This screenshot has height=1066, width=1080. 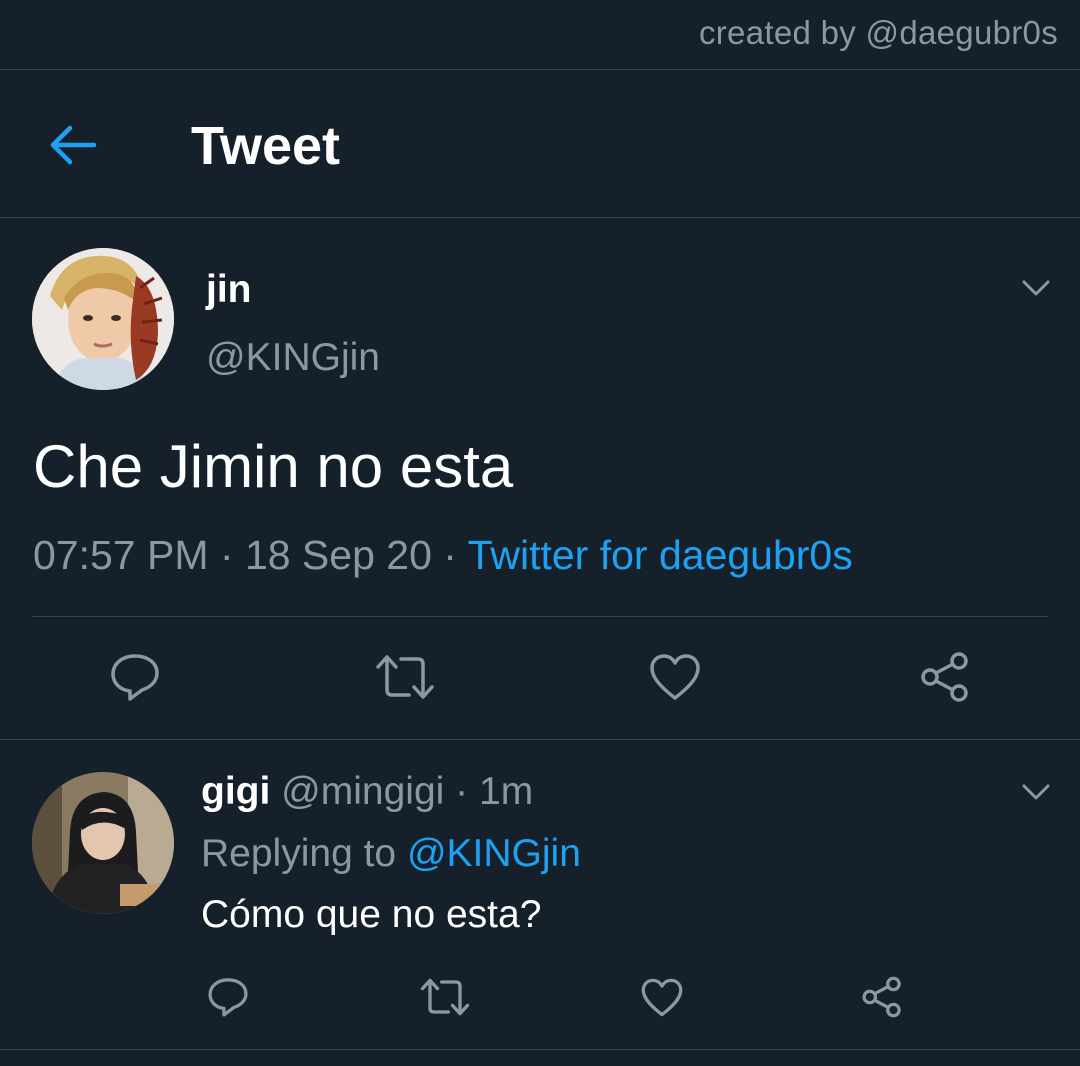 I want to click on reply-header: gigi @mingigi · 1m, so click(x=367, y=792).